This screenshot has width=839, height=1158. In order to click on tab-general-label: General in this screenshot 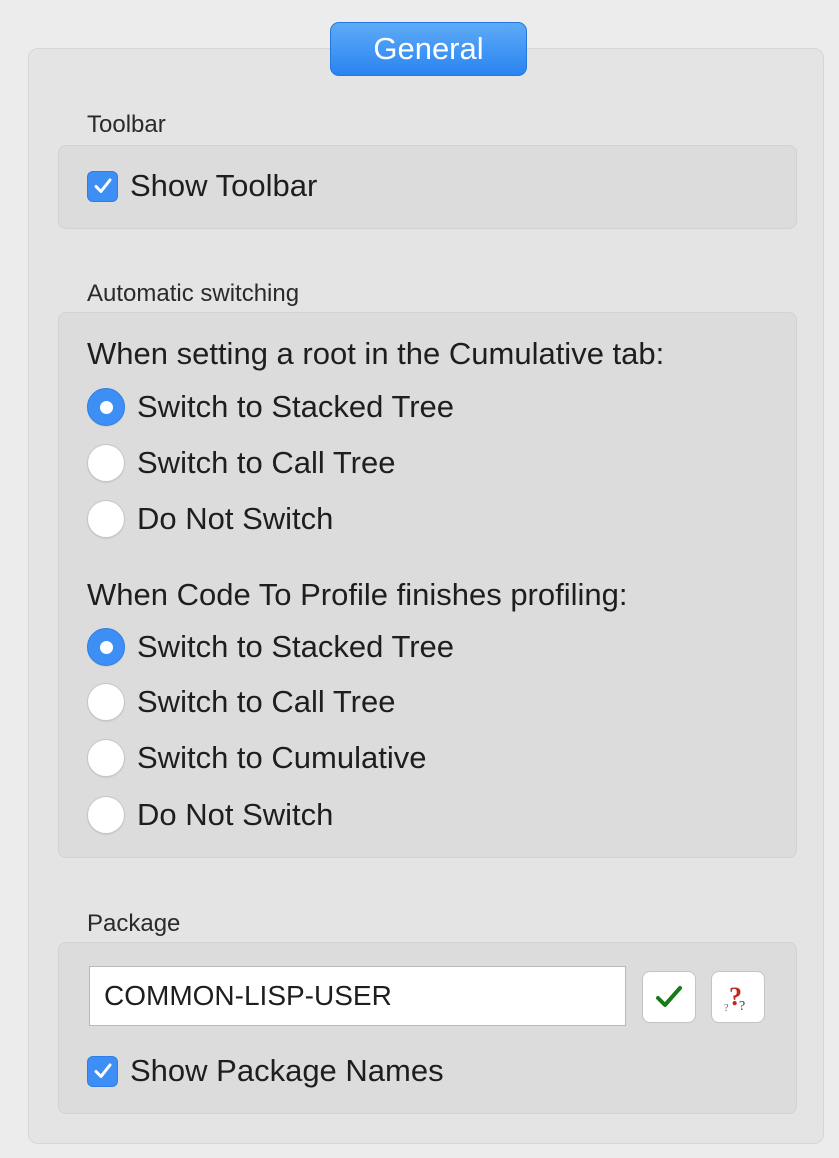, I will do `click(428, 48)`.